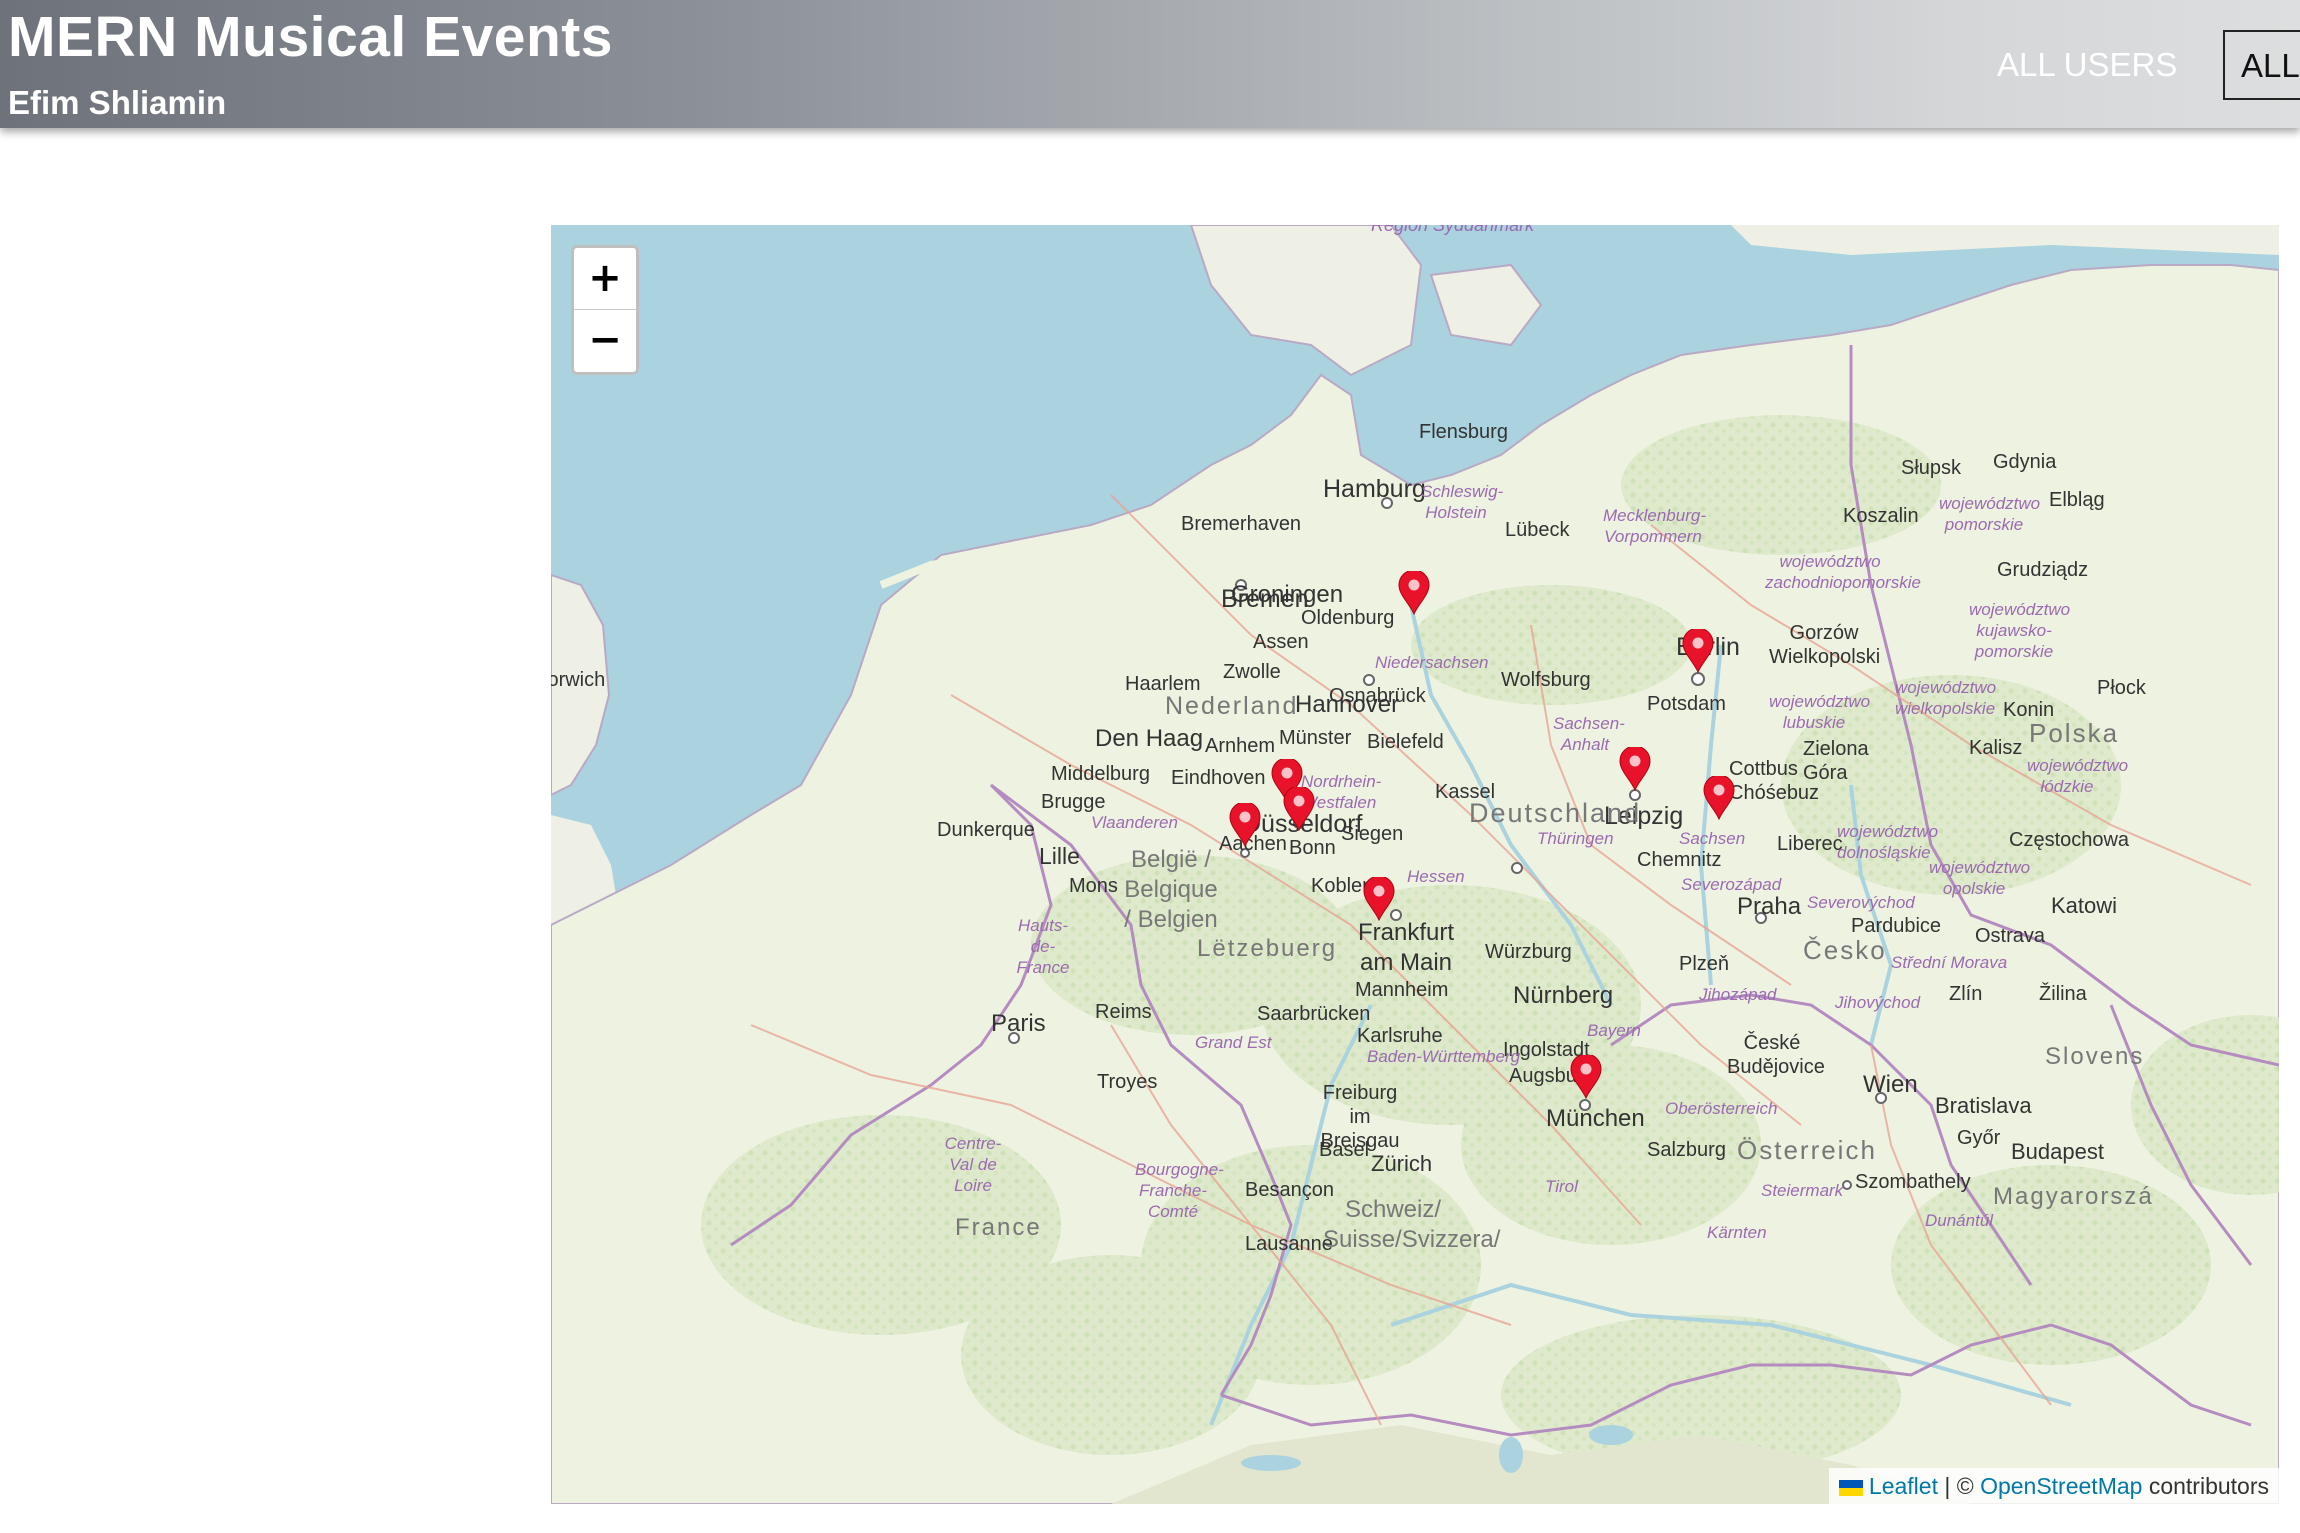 This screenshot has width=2300, height=1533. I want to click on zoom-out-button: −, so click(605, 340).